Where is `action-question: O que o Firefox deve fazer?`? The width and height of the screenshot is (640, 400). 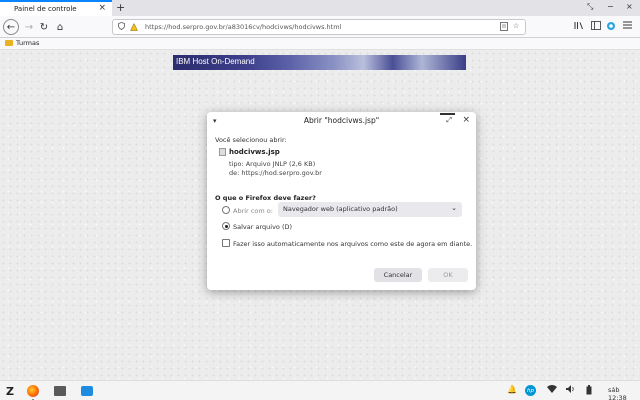 action-question: O que o Firefox deve fazer? is located at coordinates (265, 198).